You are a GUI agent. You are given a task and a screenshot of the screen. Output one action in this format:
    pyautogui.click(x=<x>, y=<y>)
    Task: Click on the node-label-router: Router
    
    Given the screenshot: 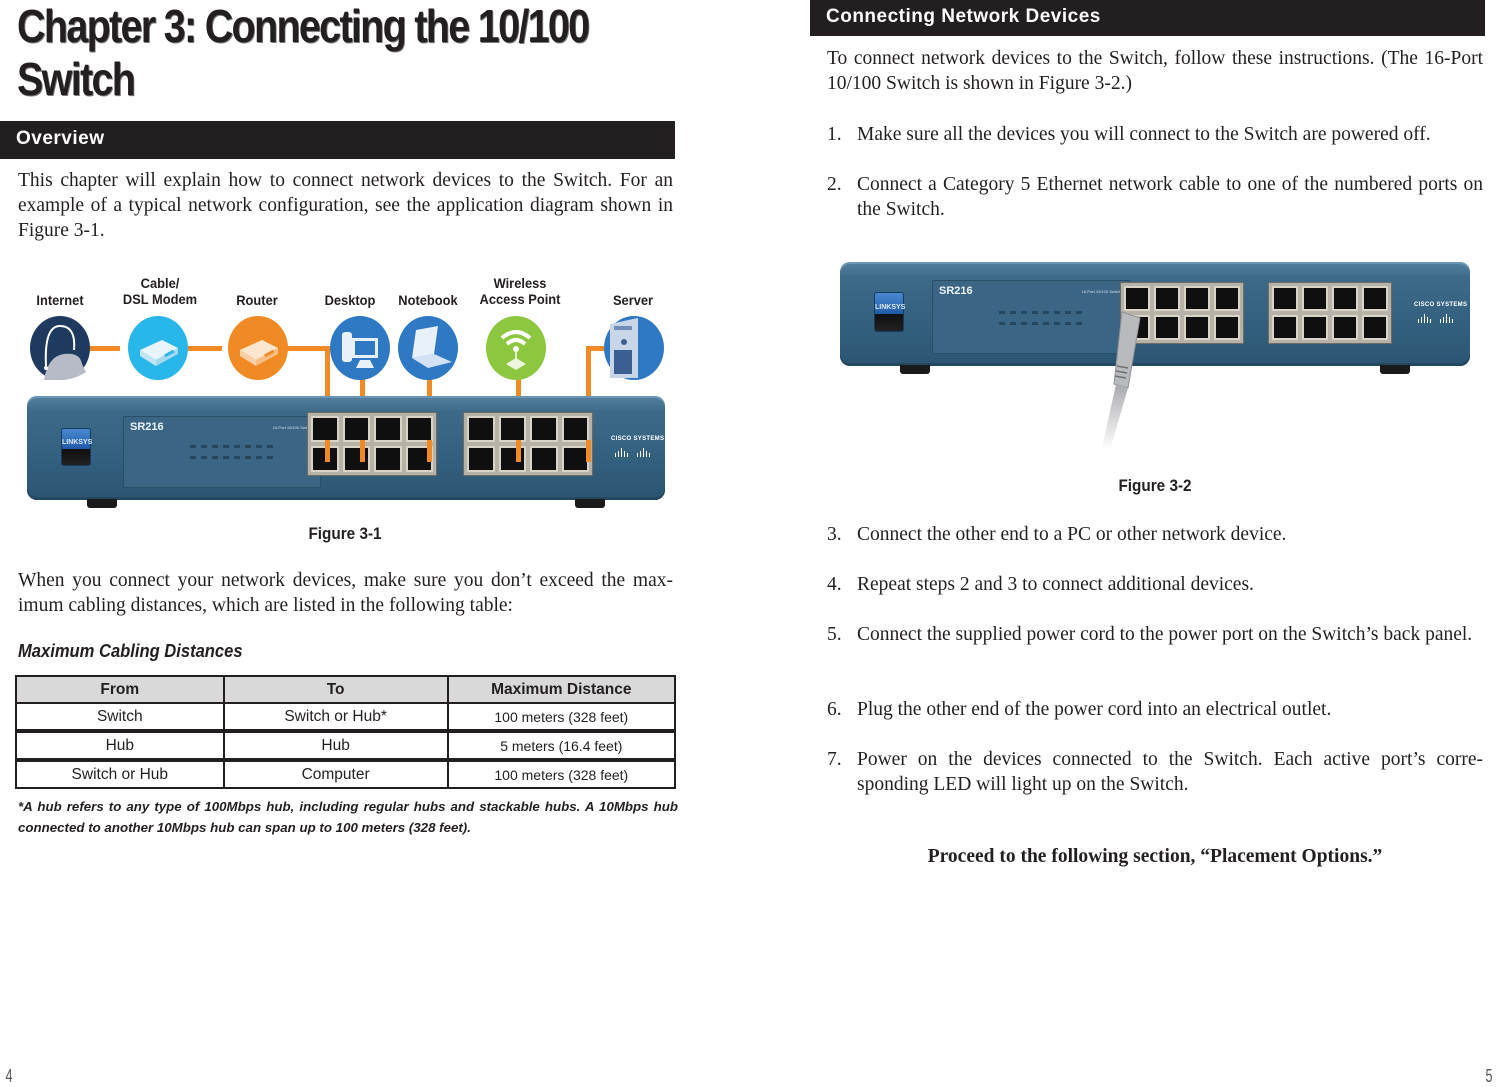 What is the action you would take?
    pyautogui.click(x=257, y=300)
    